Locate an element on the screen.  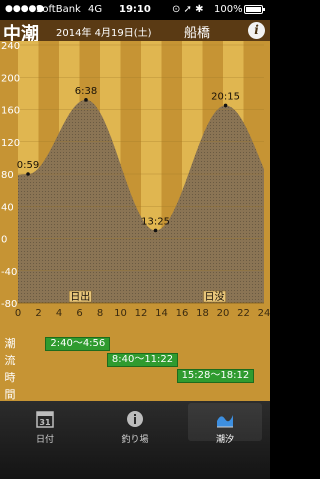
sunset-label: 日没 is located at coordinates (215, 297).